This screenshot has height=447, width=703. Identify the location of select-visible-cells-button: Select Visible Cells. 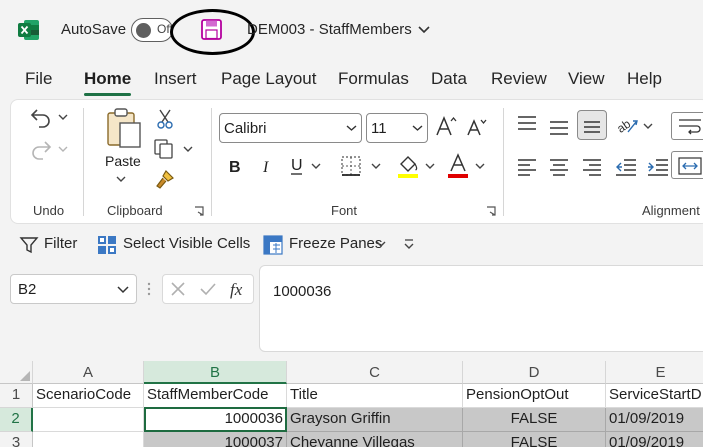
(186, 243).